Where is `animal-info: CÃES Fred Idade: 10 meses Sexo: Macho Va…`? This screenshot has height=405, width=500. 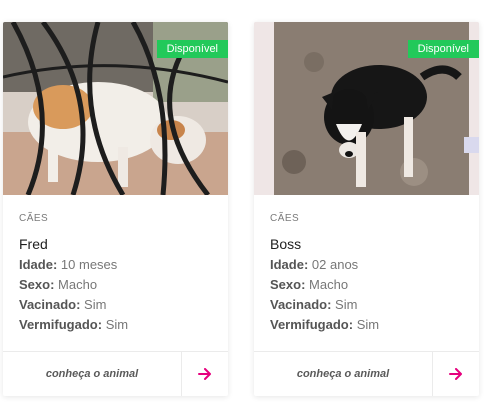
animal-info: CÃES Fred Idade: 10 meses Sexo: Macho Va… is located at coordinates (115, 273).